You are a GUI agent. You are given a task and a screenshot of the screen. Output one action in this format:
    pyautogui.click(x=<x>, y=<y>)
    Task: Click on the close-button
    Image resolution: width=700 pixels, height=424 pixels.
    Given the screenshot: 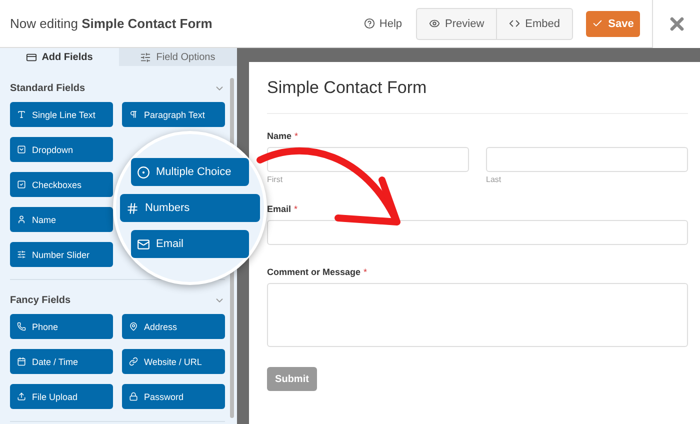 What is the action you would take?
    pyautogui.click(x=676, y=24)
    